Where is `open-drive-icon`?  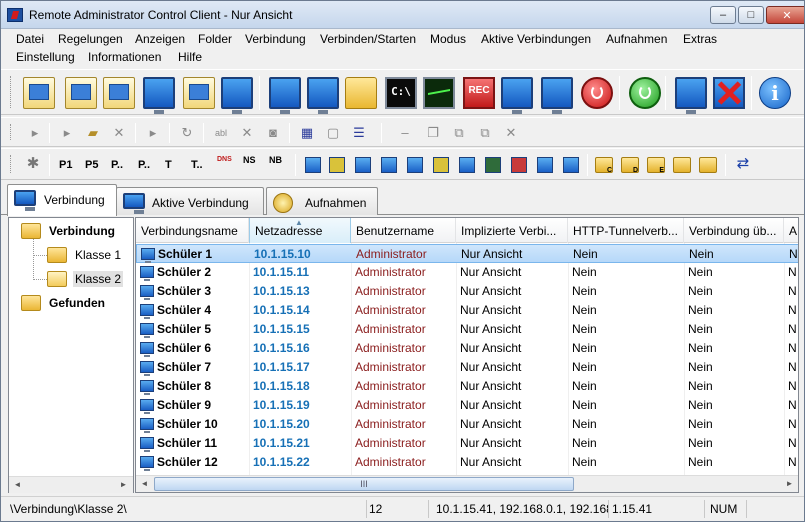
open-drive-icon is located at coordinates (682, 165).